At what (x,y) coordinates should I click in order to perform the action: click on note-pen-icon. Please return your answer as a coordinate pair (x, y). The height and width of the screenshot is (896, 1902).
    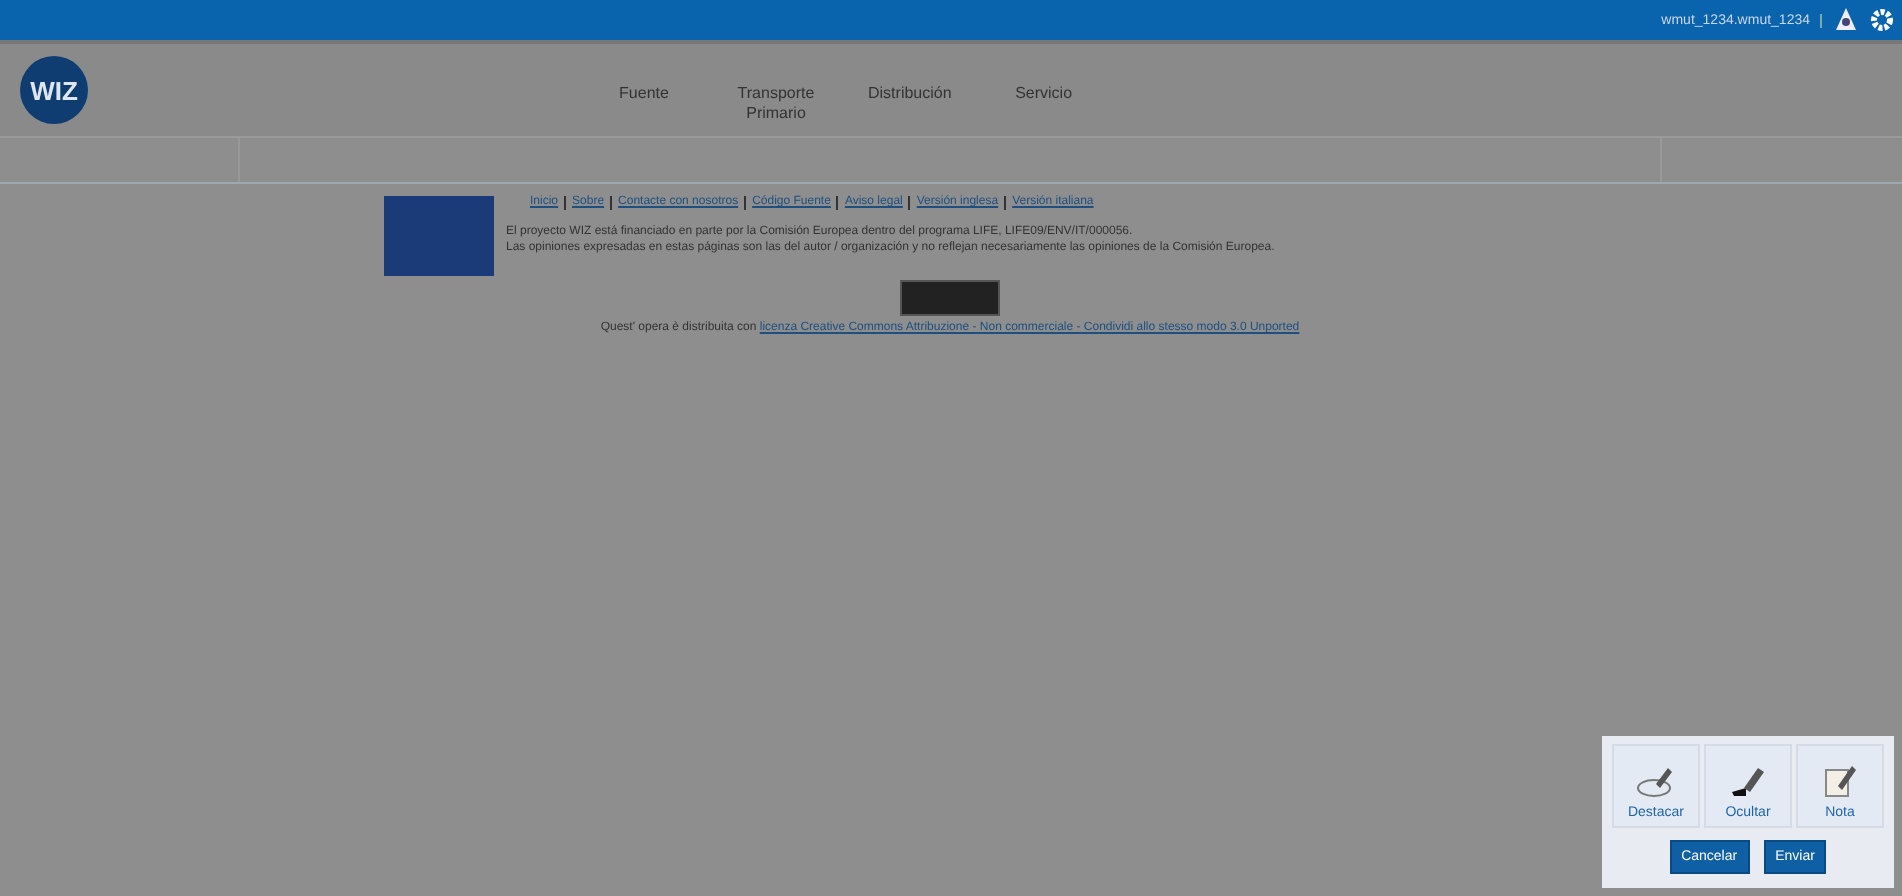
    Looking at the image, I should click on (1840, 780).